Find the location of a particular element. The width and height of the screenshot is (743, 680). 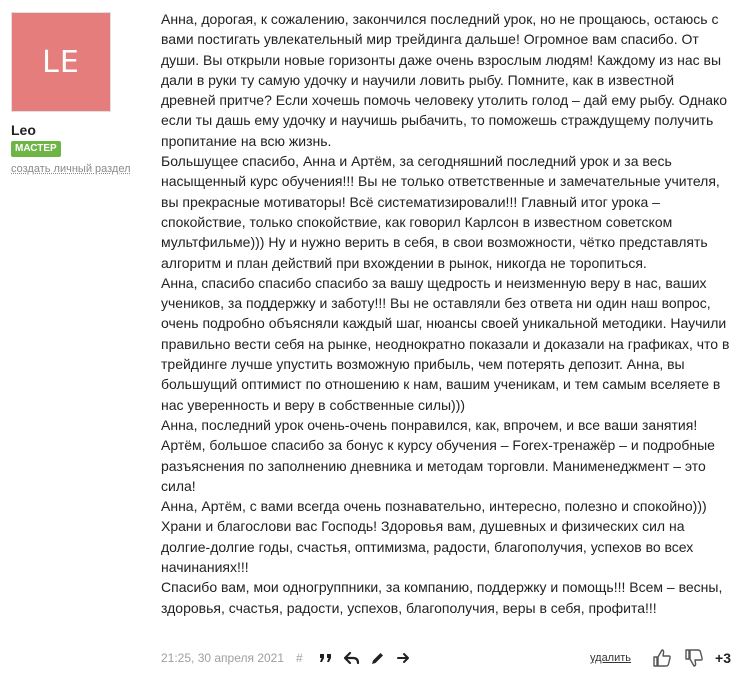

author-name: Leo is located at coordinates (76, 130).